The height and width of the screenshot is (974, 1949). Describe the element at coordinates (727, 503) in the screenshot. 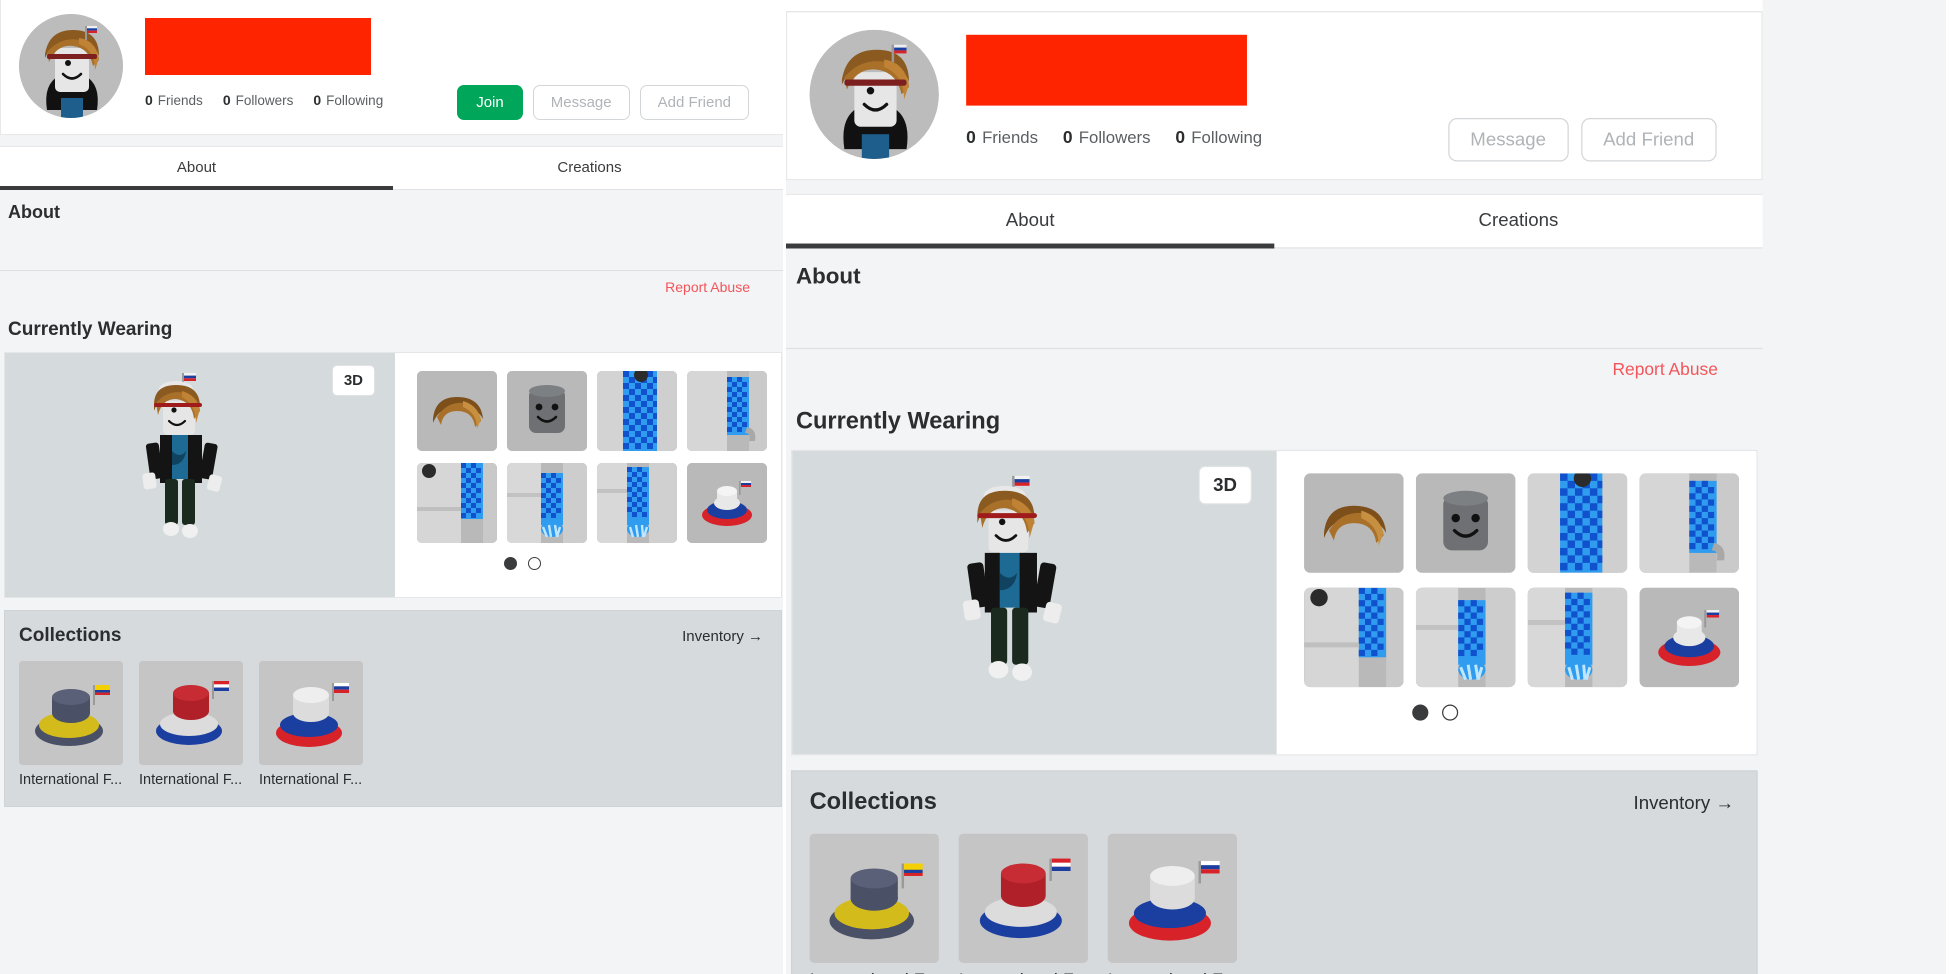

I see `wearing-item-hat-flag-red` at that location.